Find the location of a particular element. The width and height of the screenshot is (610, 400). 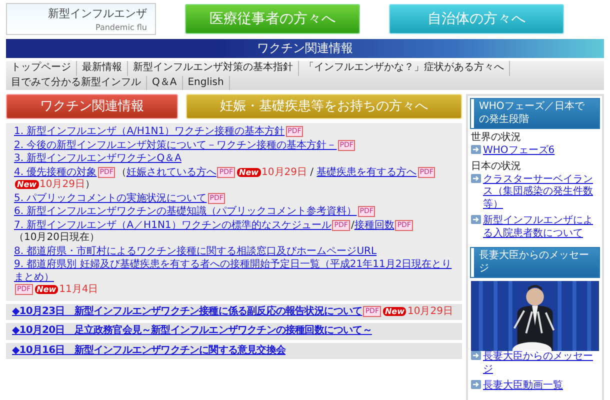

sidebar-link: 新型インフルエンザによる入院患者数について is located at coordinates (540, 227).